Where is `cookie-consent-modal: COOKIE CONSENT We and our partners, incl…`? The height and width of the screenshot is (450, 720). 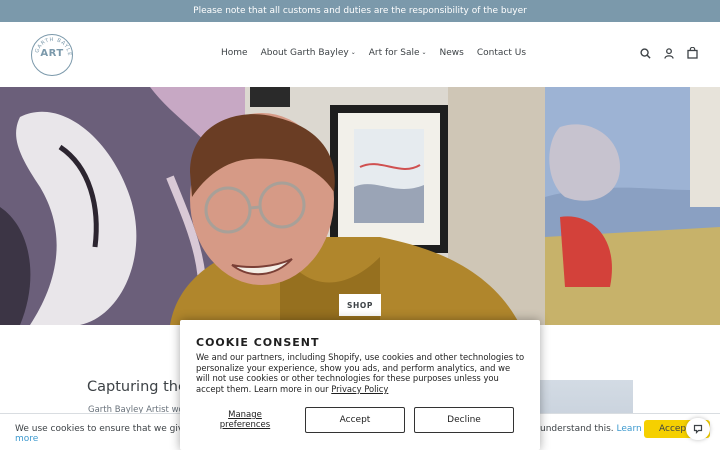 cookie-consent-modal: COOKIE CONSENT We and our partners, incl… is located at coordinates (360, 385).